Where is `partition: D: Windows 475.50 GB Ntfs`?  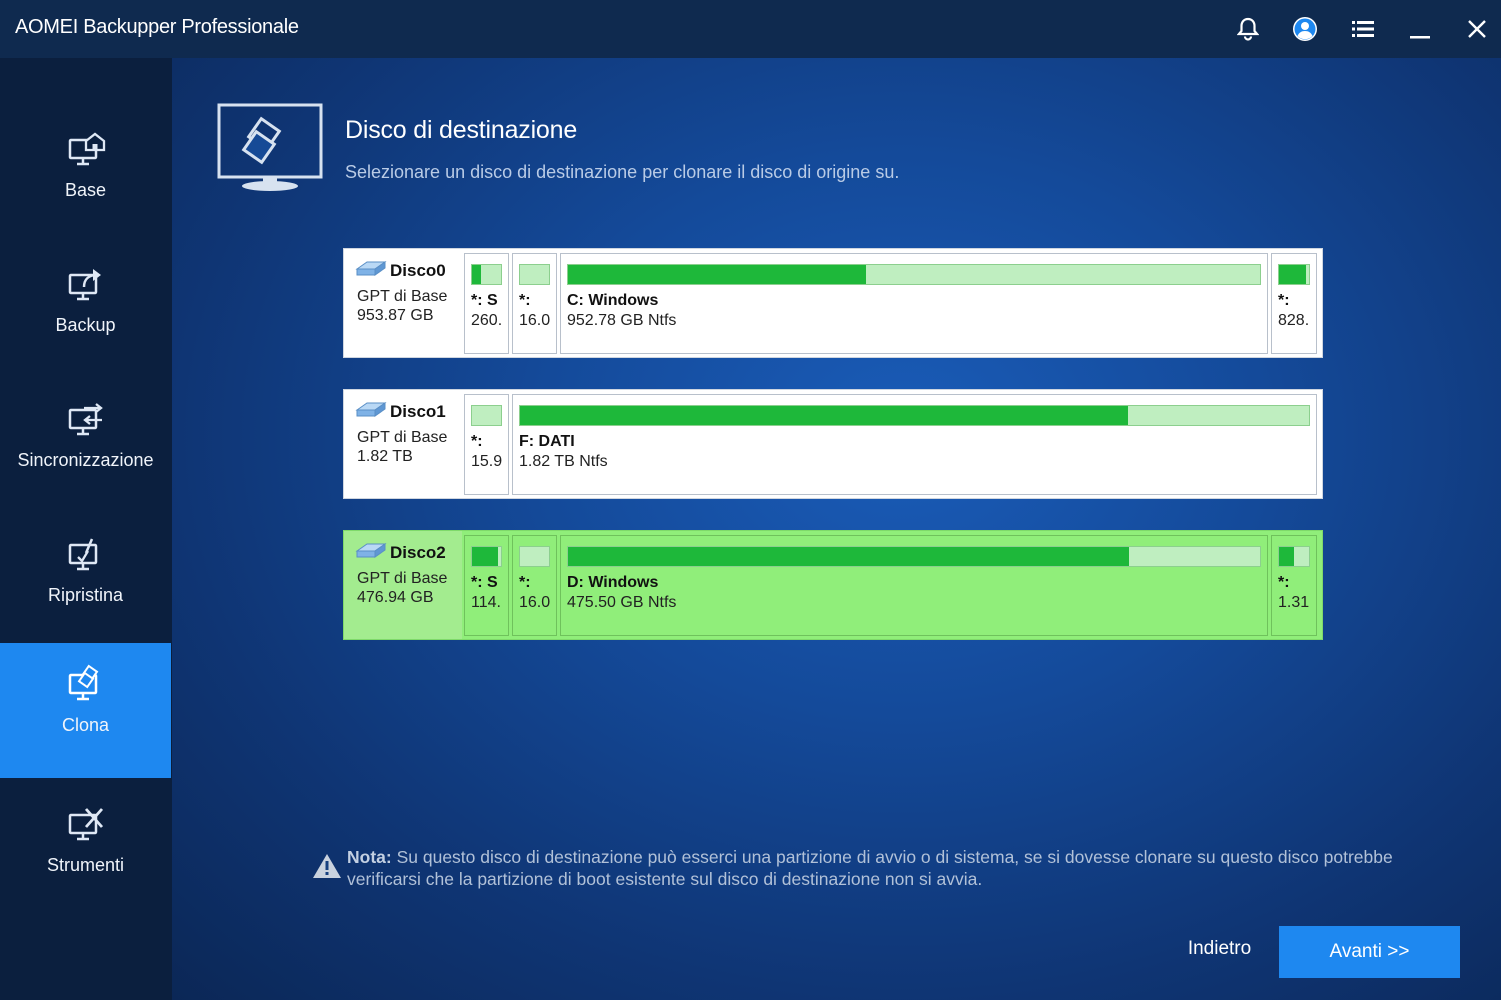
partition: D: Windows 475.50 GB Ntfs is located at coordinates (914, 585).